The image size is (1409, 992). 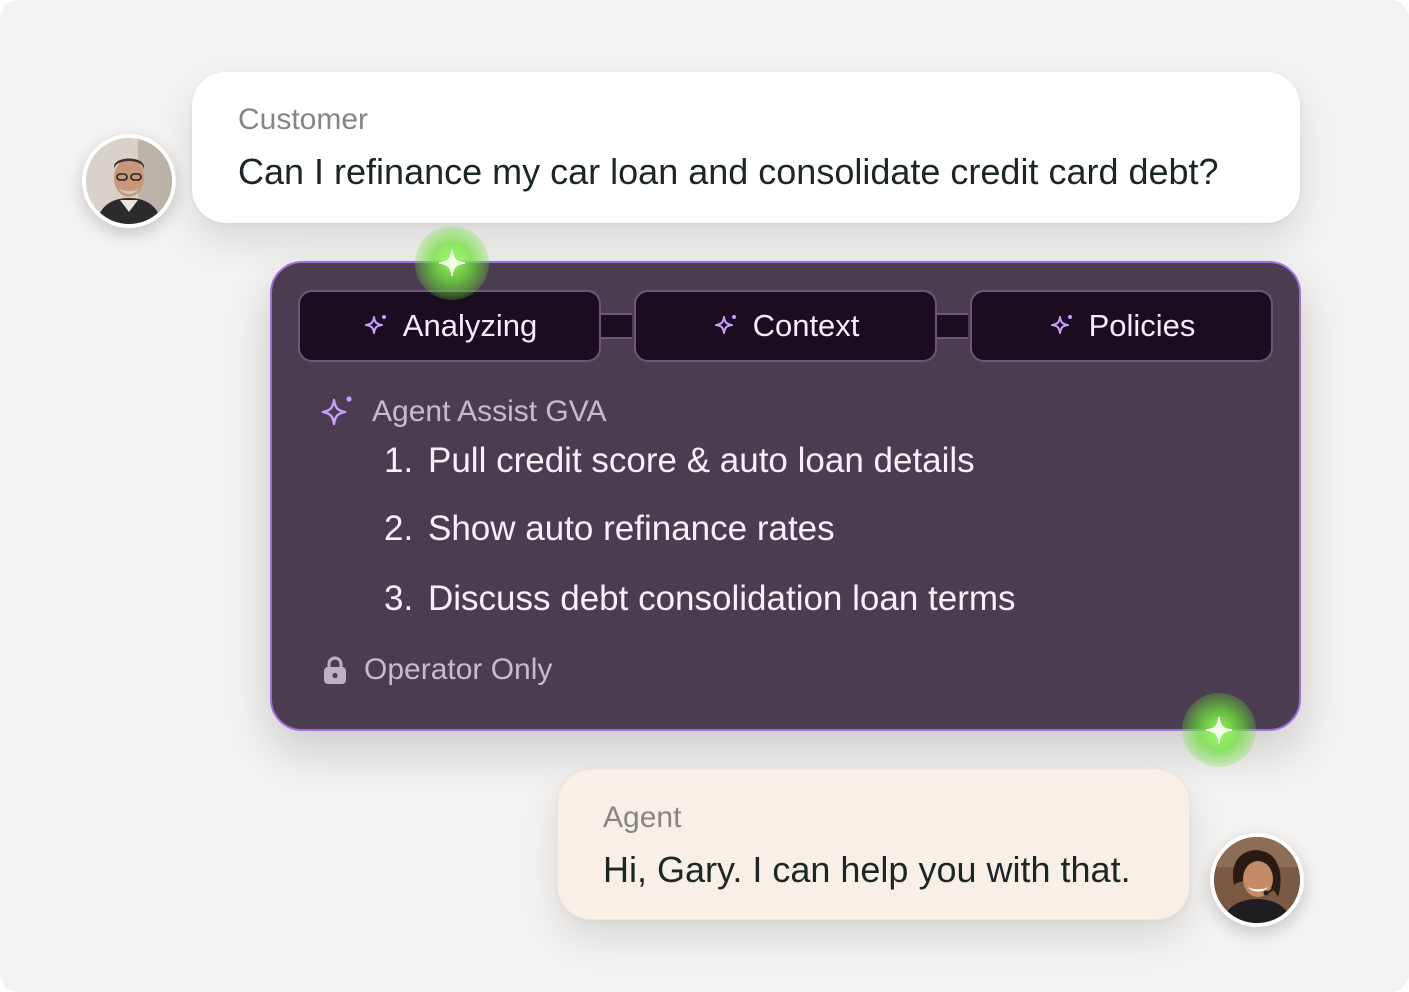 What do you see at coordinates (399, 598) in the screenshot?
I see `step-number: 3.` at bounding box center [399, 598].